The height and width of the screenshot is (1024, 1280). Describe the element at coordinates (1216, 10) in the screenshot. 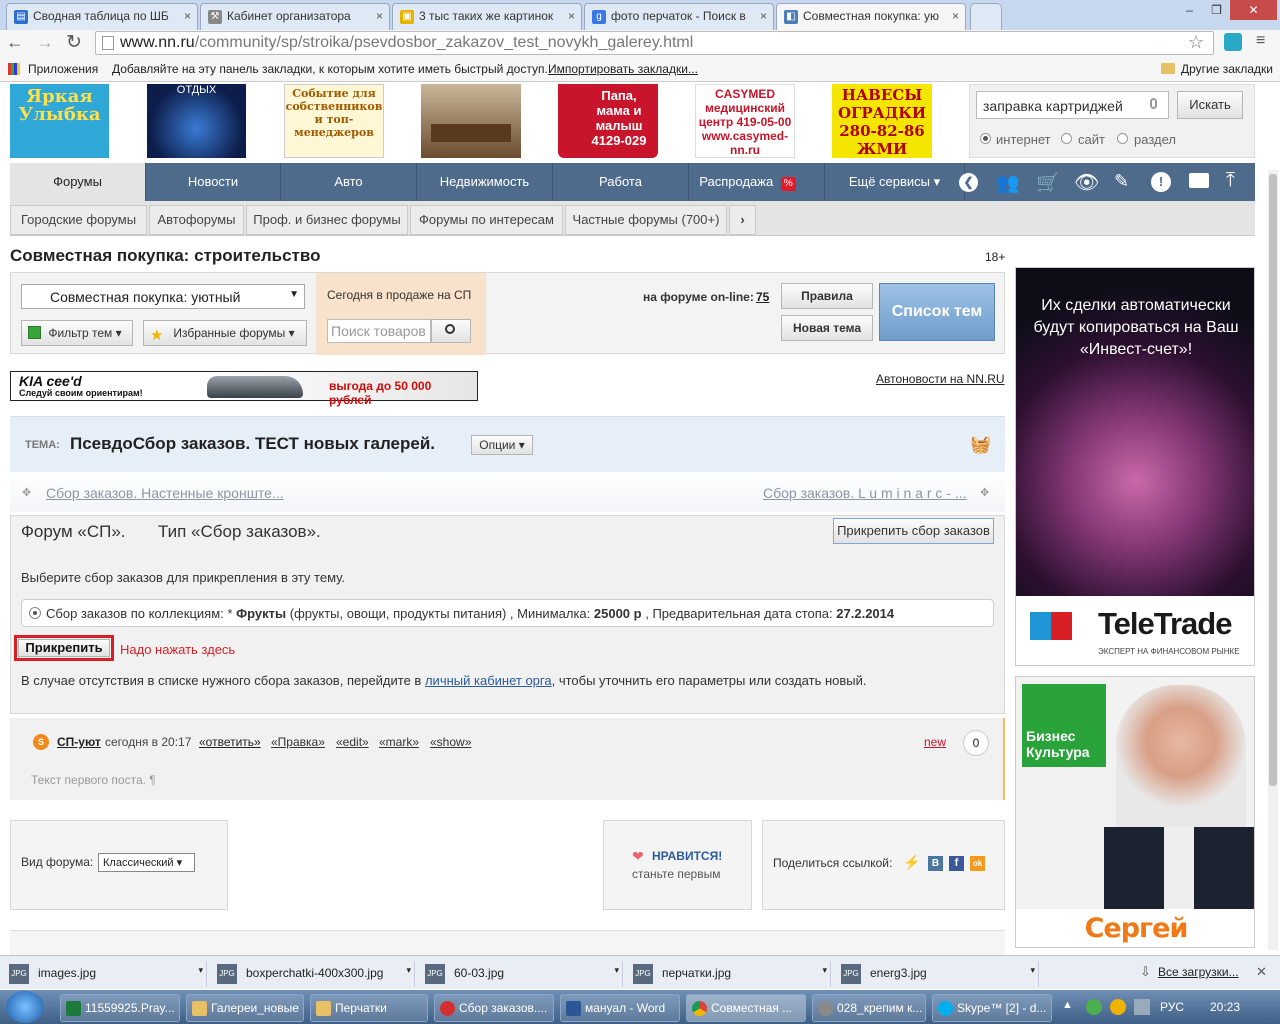

I see `maximize-button: ❐` at that location.